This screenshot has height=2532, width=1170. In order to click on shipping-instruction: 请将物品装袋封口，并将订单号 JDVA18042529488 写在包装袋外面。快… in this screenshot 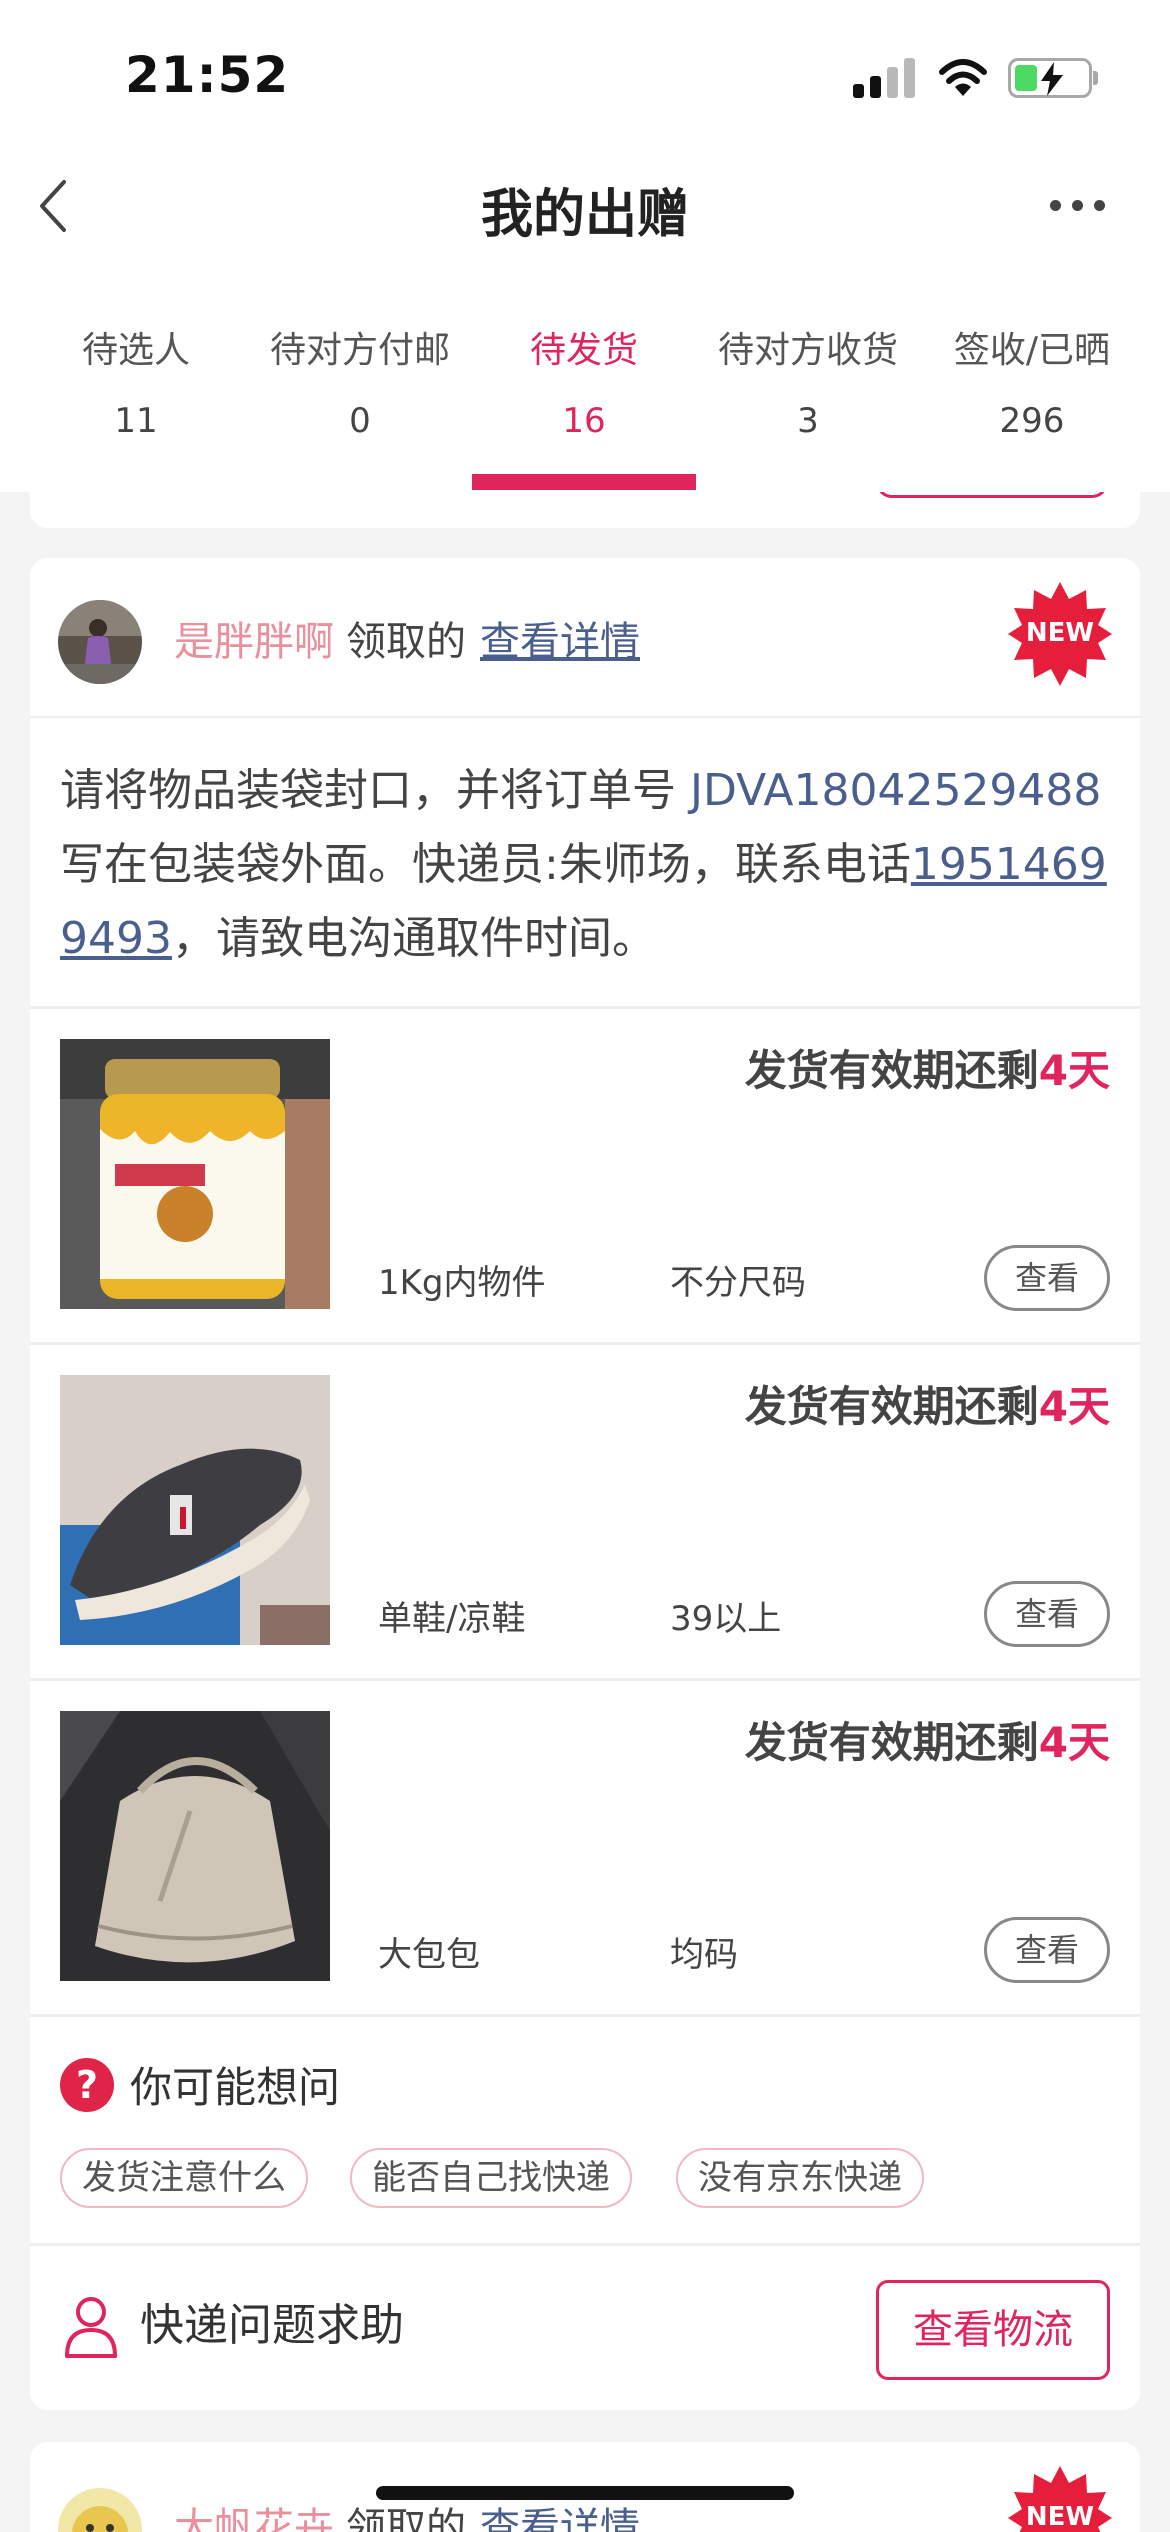, I will do `click(590, 865)`.